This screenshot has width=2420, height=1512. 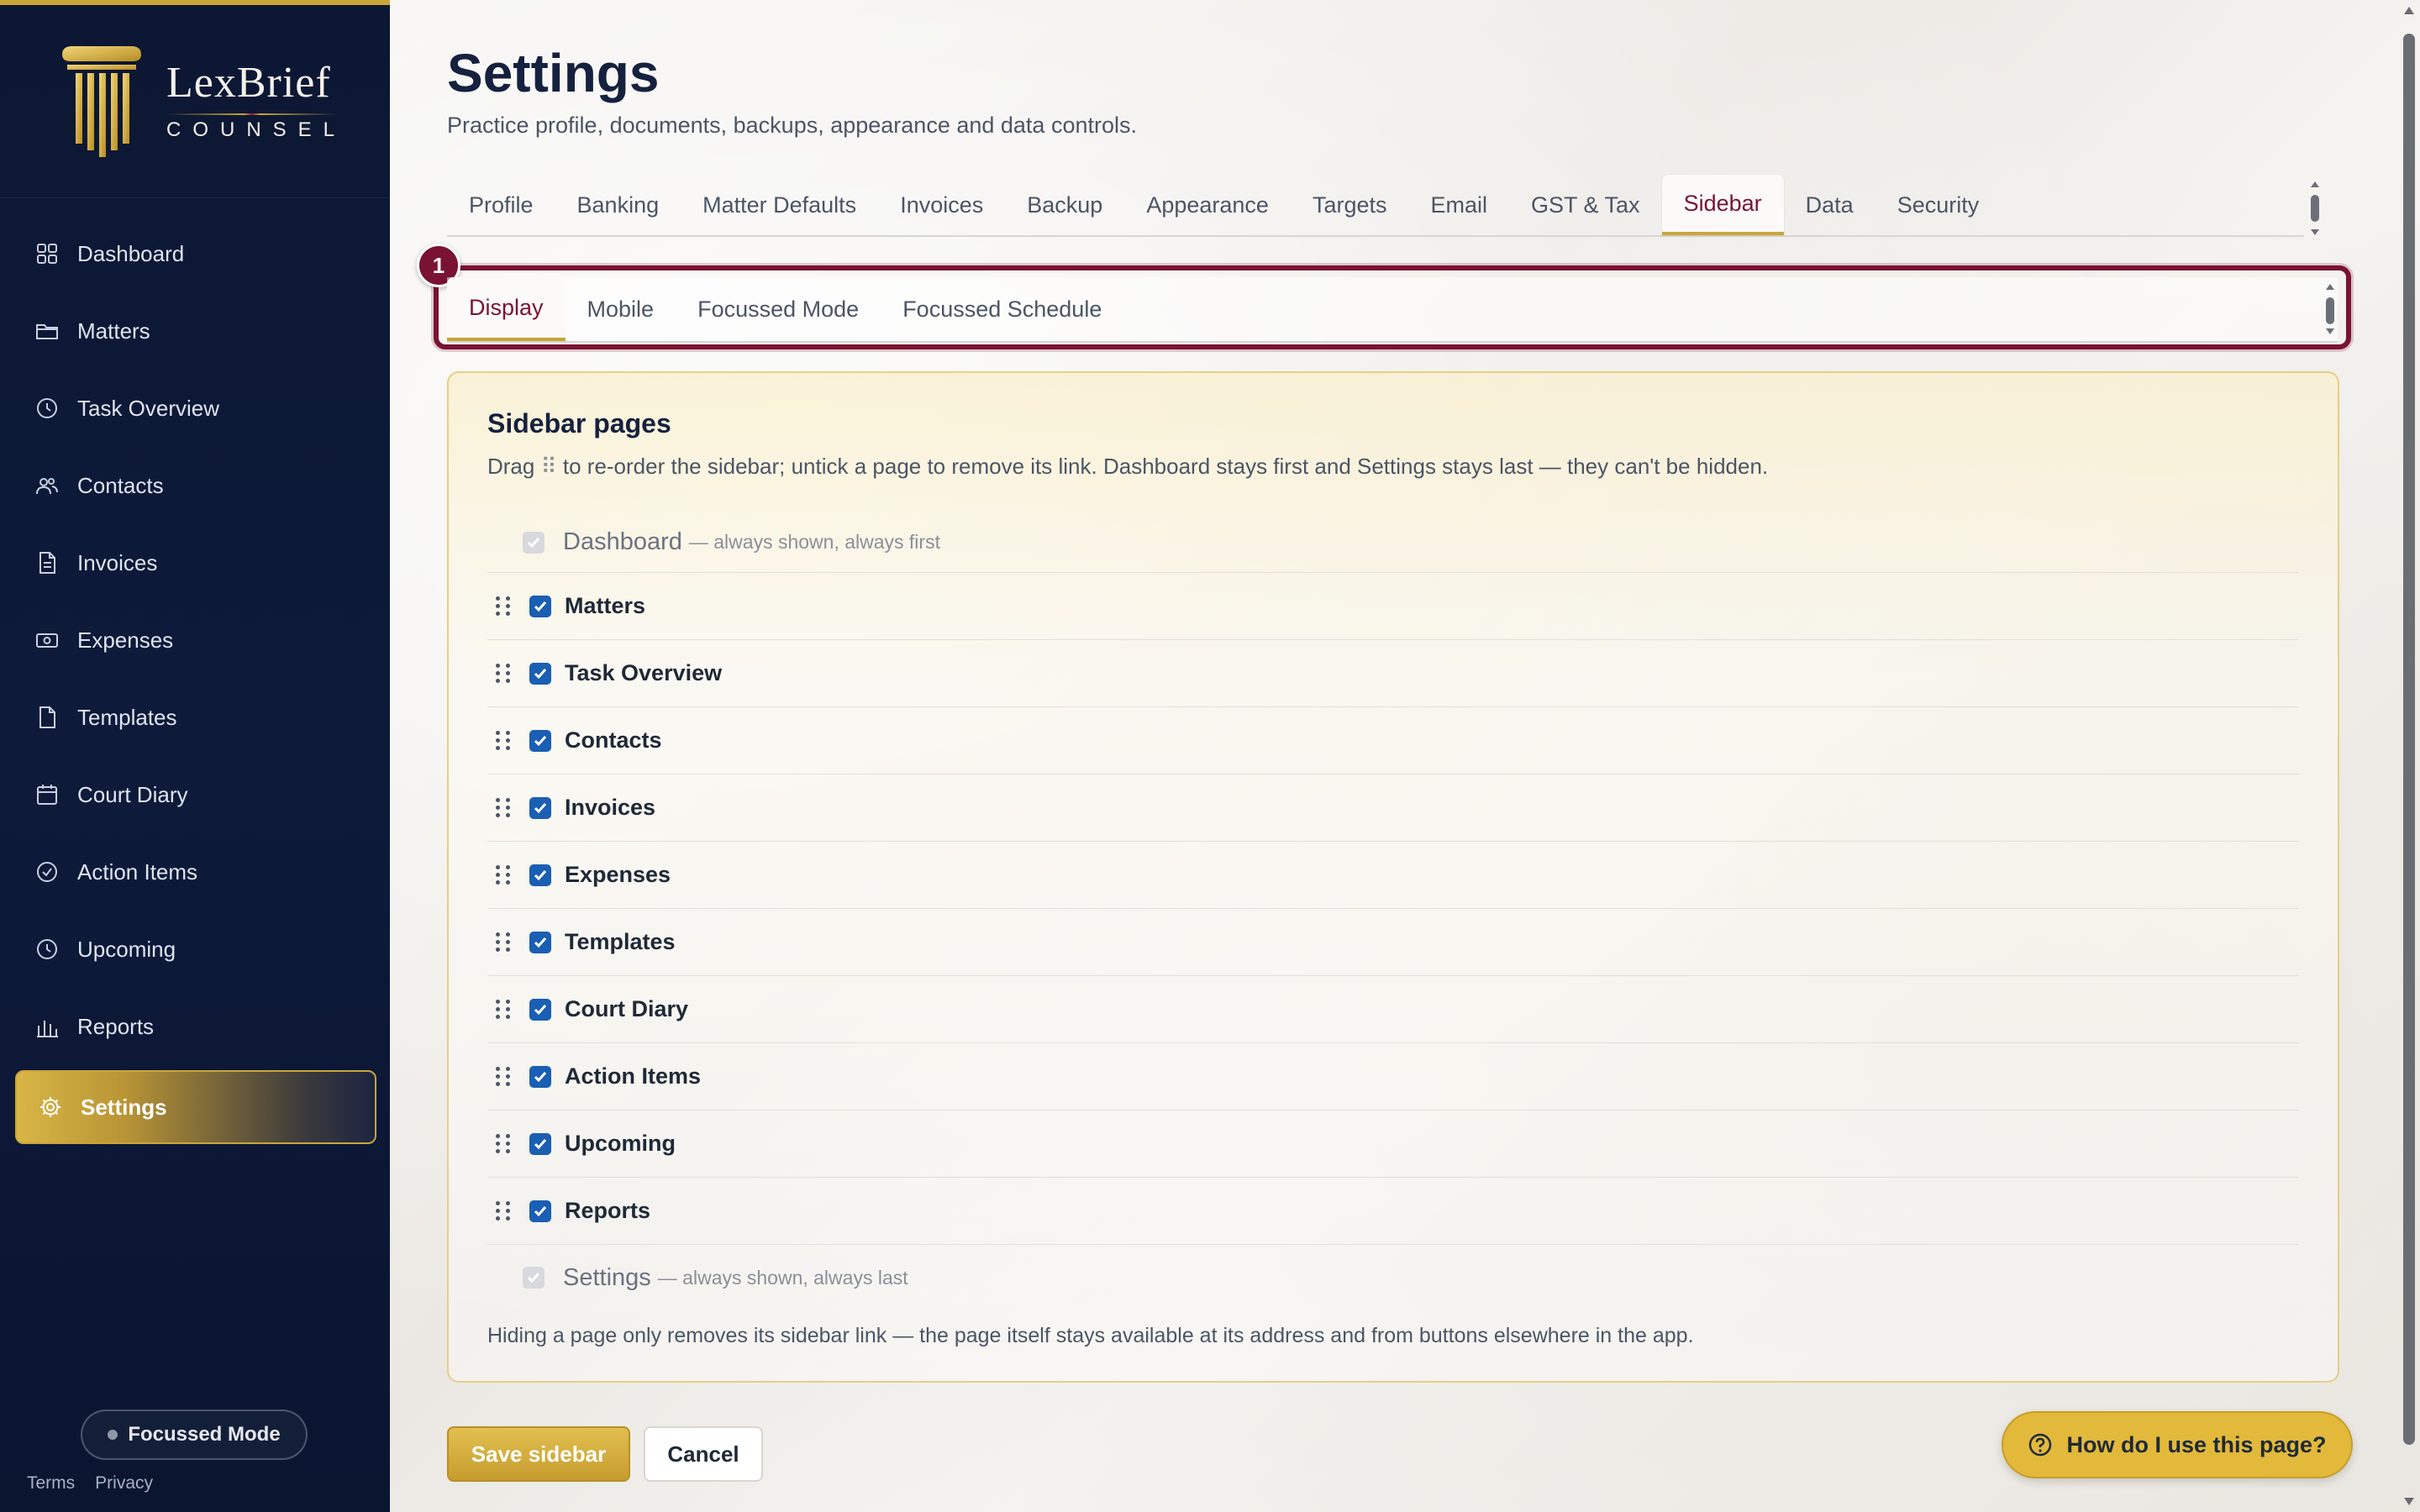 I want to click on sidebar-item-dashboard: Dashboard, so click(x=195, y=253).